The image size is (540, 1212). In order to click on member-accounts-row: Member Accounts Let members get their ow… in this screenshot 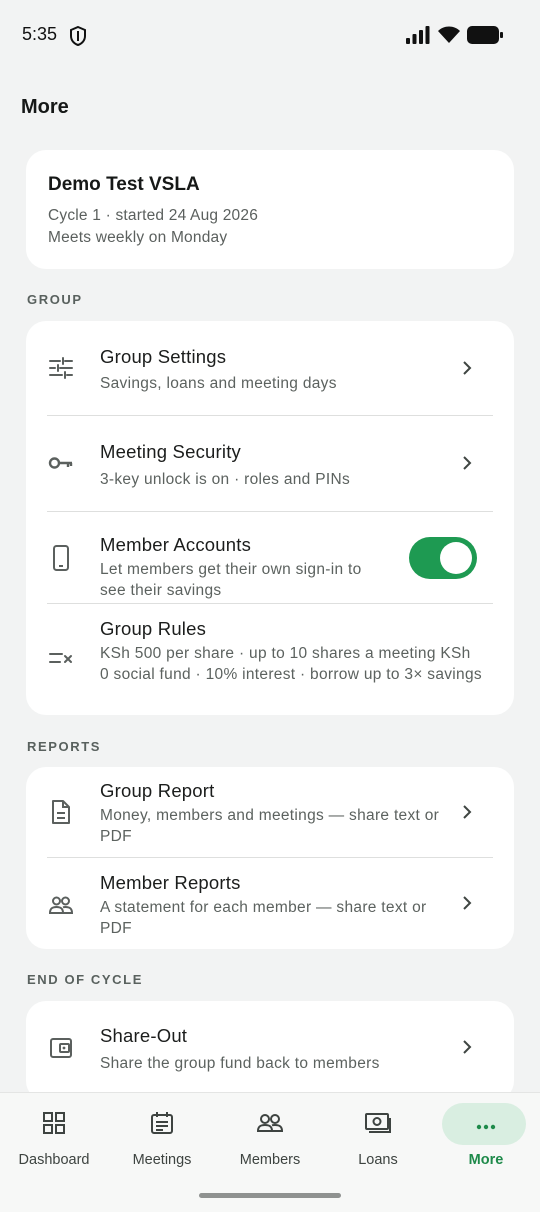, I will do `click(270, 558)`.